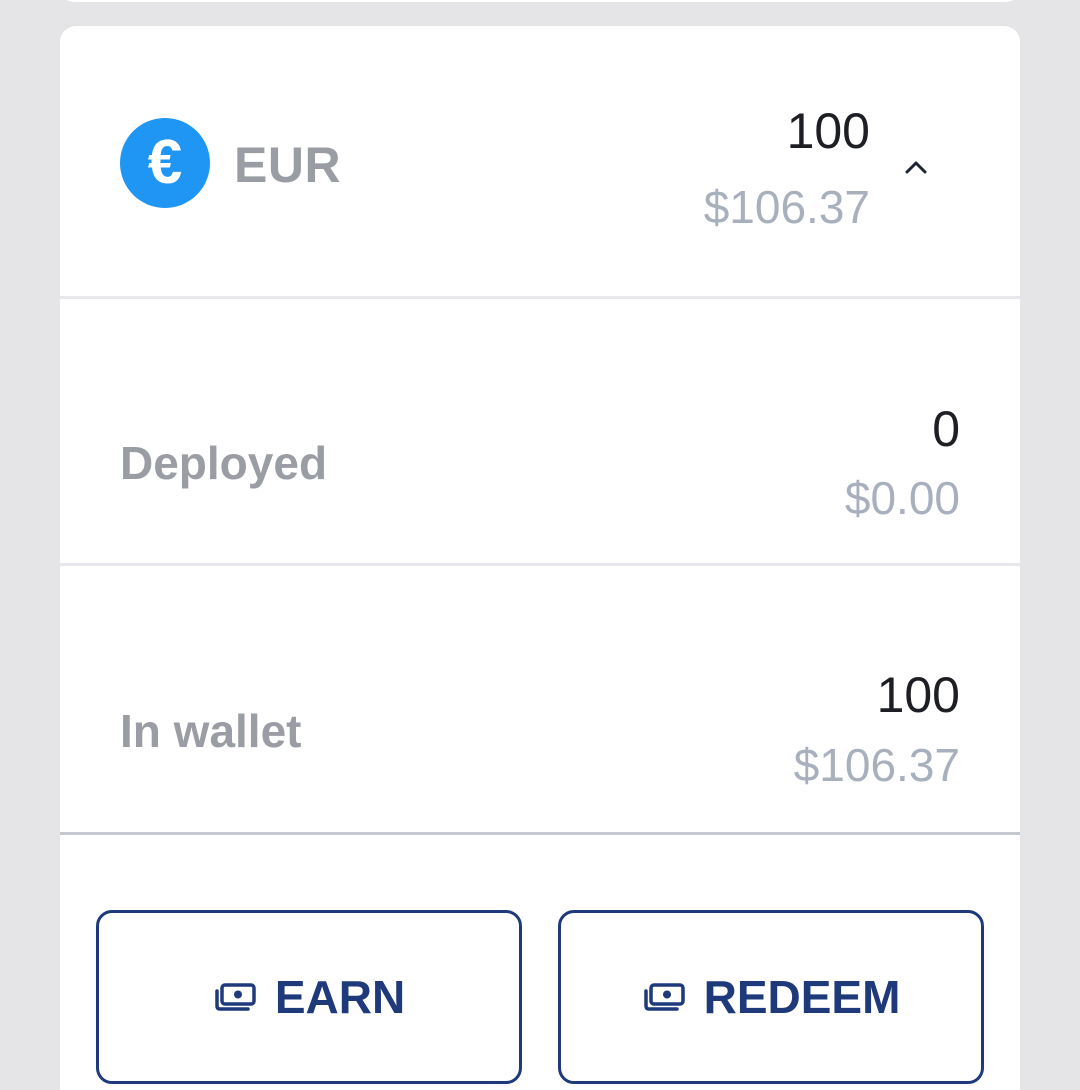 The image size is (1080, 1090). I want to click on previous-card-edge, so click(540, 1).